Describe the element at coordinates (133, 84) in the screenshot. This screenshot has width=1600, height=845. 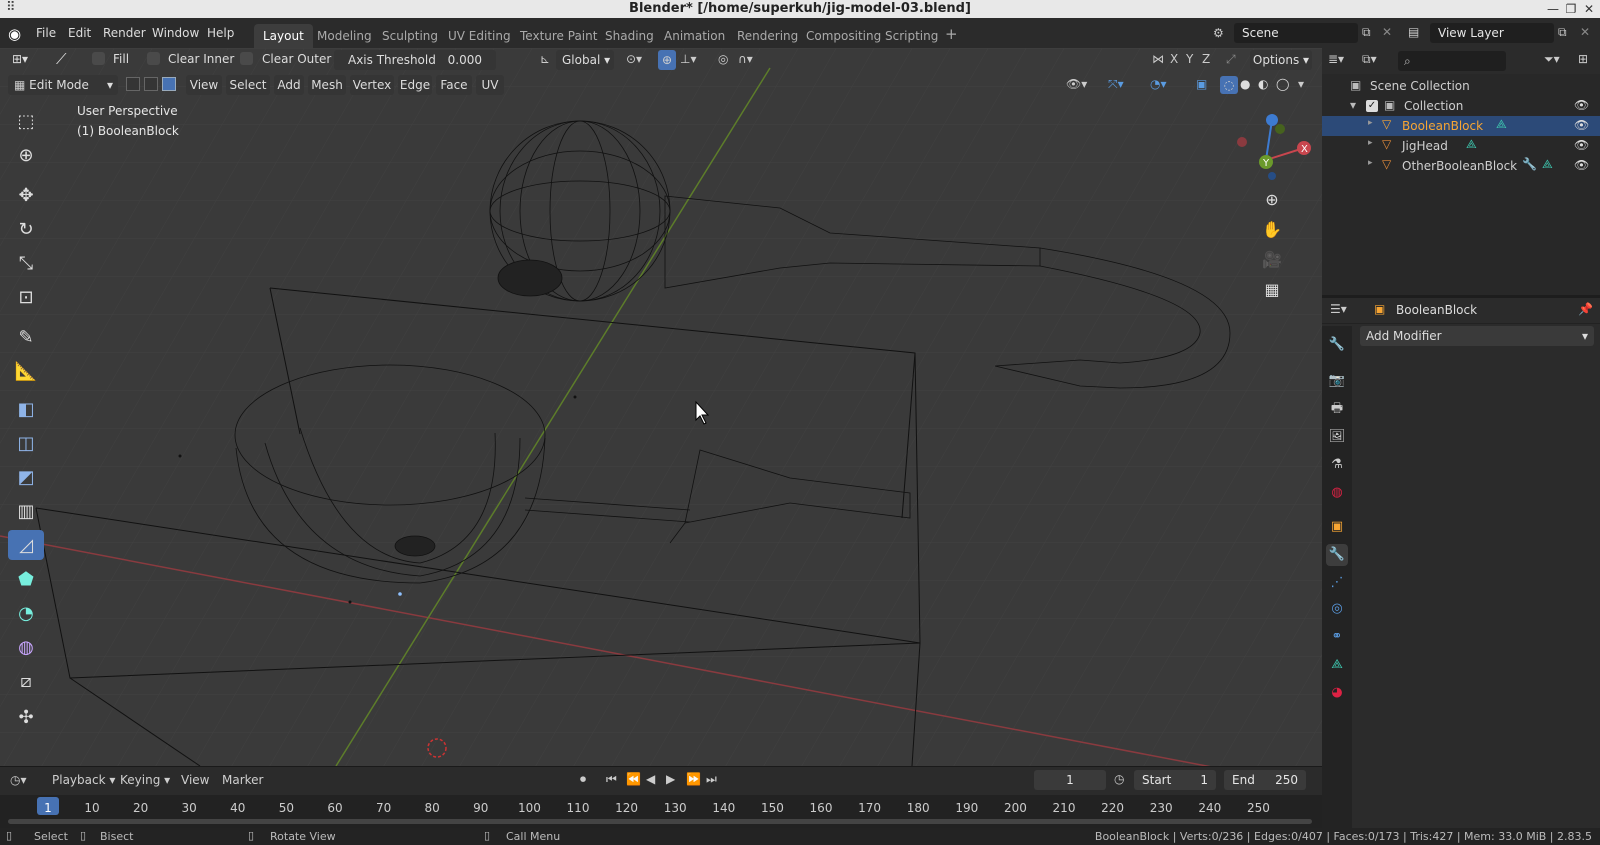
I see `vertex-select-icon` at that location.